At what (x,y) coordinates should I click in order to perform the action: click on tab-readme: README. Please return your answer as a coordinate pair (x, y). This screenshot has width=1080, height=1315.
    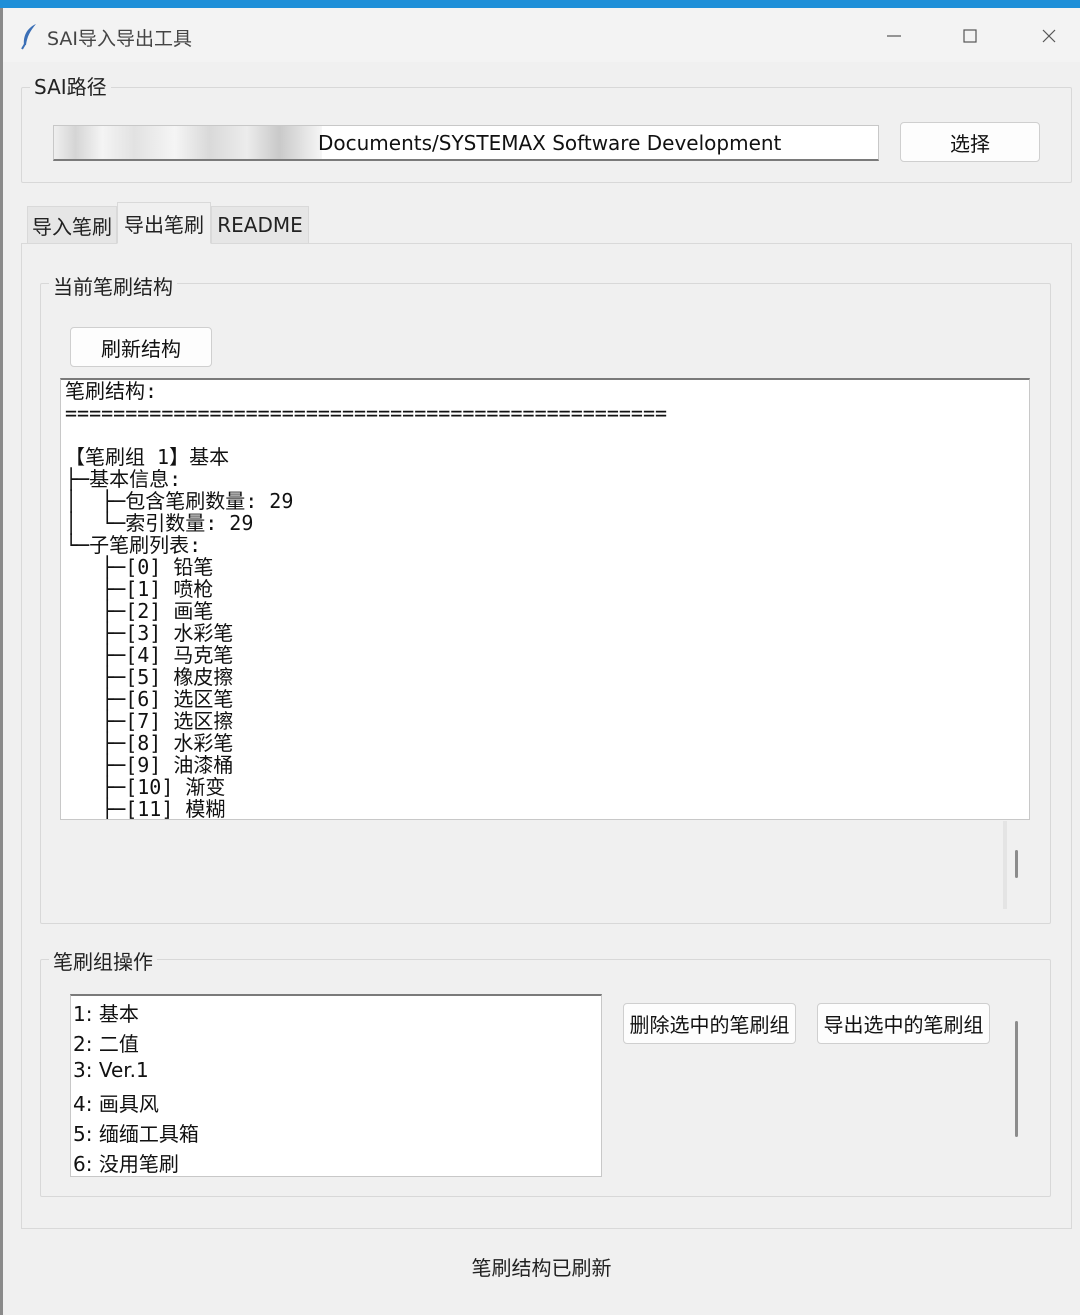
    Looking at the image, I should click on (260, 225).